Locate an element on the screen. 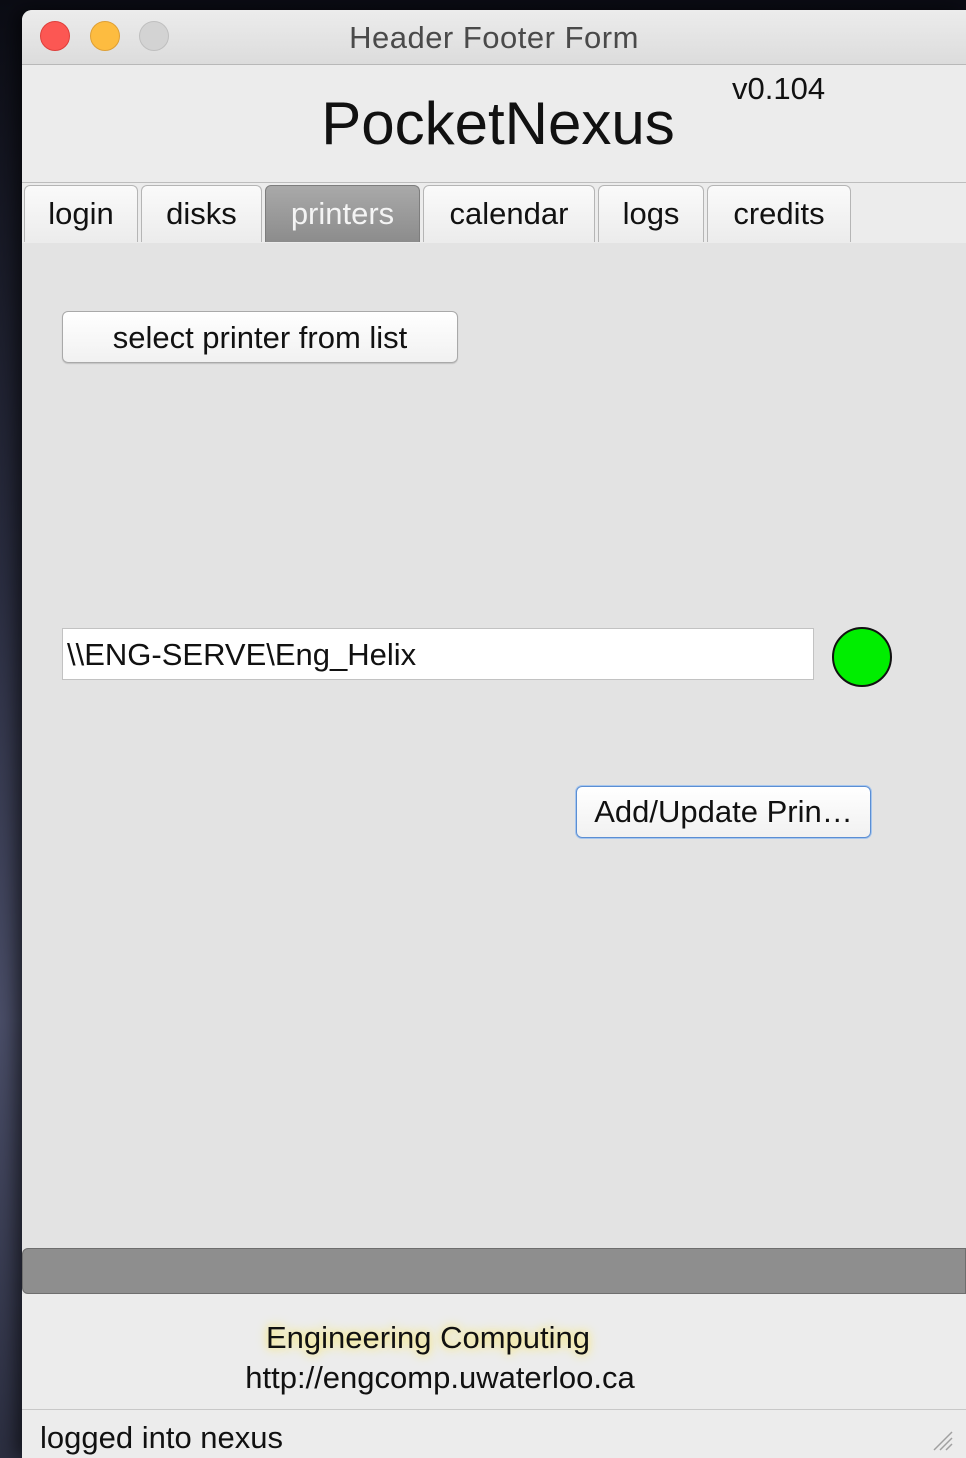 The width and height of the screenshot is (966, 1458). select-printer-button: select printer from list is located at coordinates (260, 337).